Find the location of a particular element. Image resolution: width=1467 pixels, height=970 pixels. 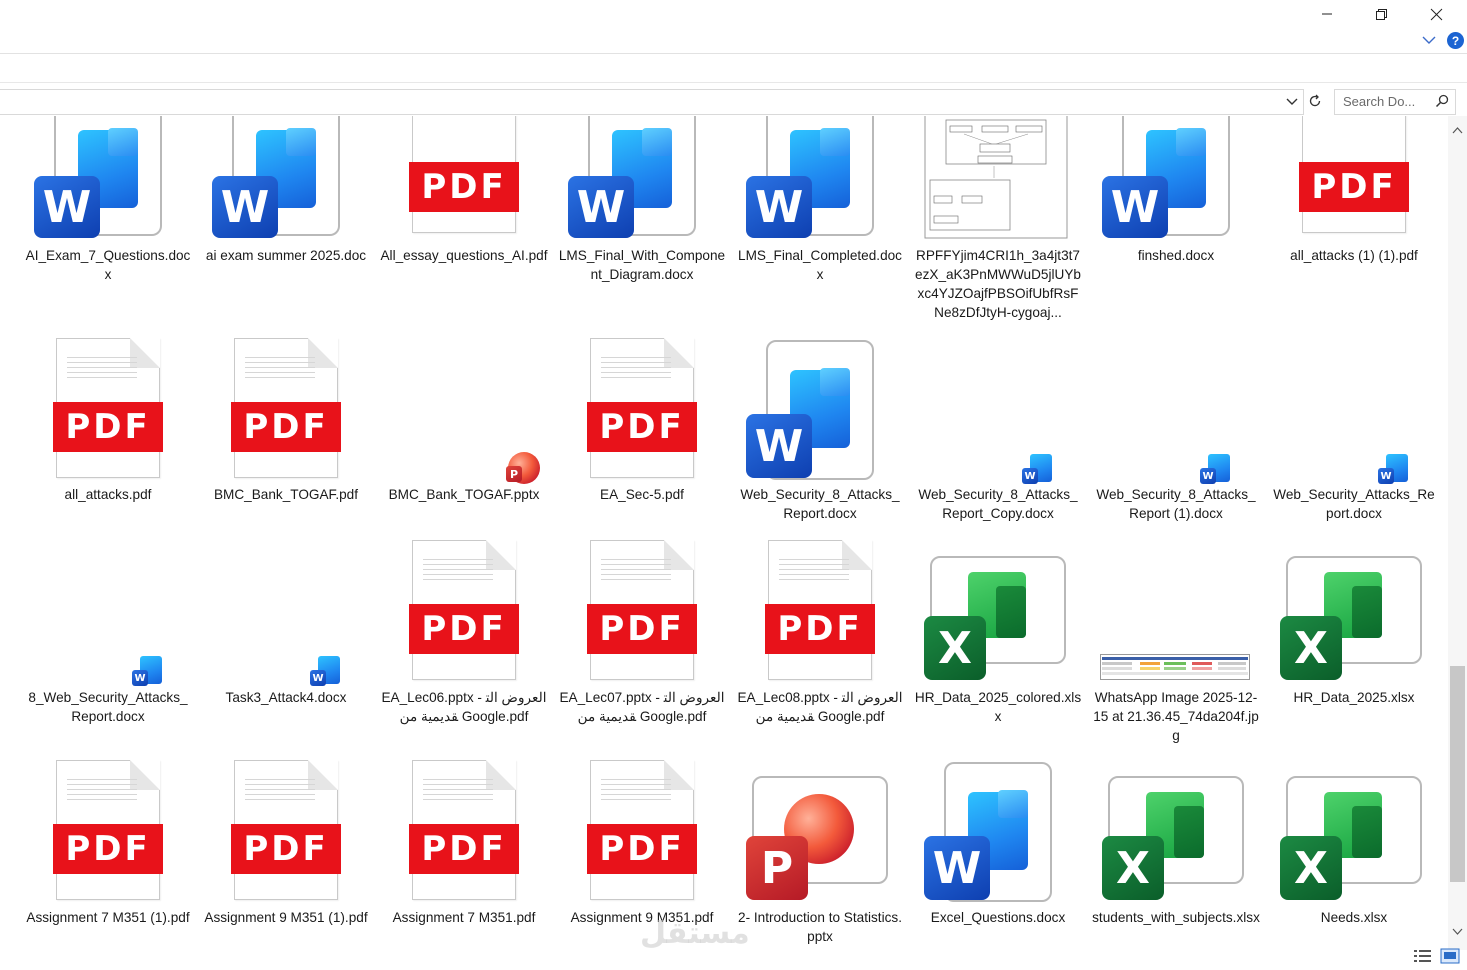

vertical-scrollbar is located at coordinates (1457, 533).